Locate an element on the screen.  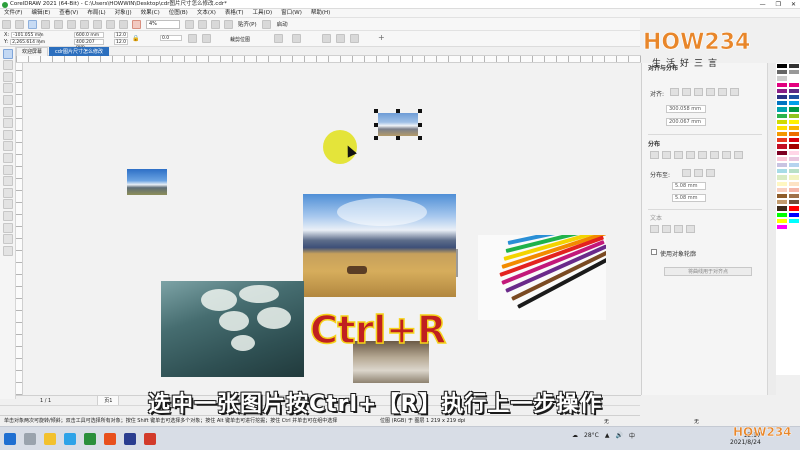
fill-indicator: 无 is located at coordinates (606, 421).